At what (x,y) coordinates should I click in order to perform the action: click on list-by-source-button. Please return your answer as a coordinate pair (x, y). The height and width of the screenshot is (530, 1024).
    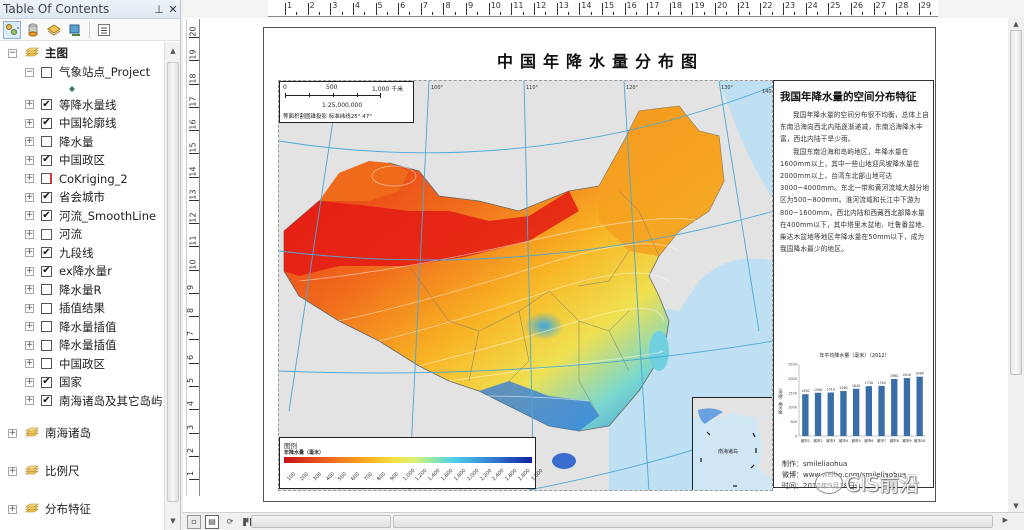
    Looking at the image, I should click on (33, 30).